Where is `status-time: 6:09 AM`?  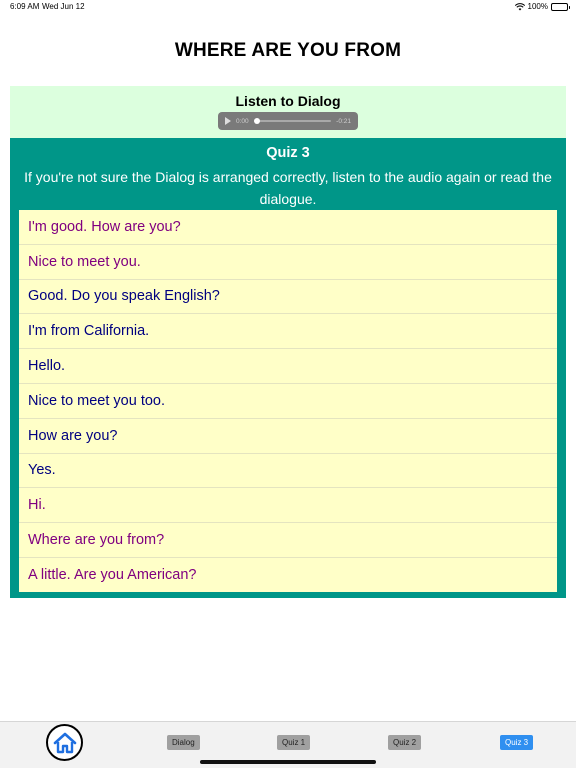
status-time: 6:09 AM is located at coordinates (25, 6).